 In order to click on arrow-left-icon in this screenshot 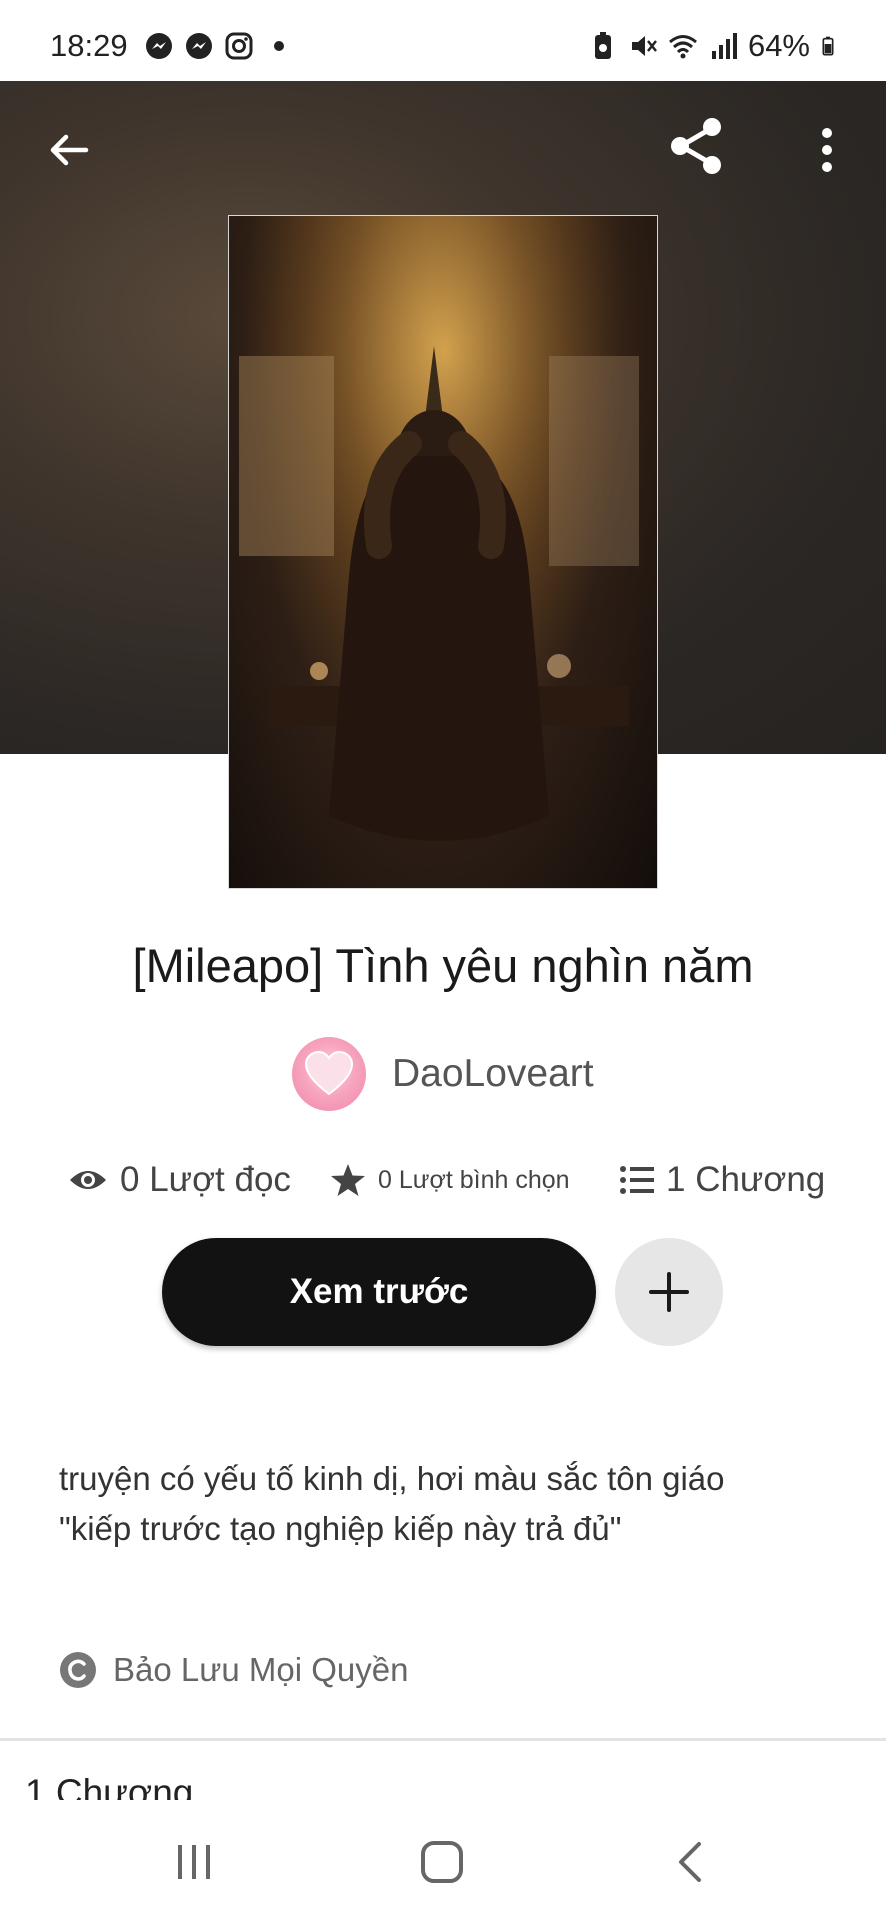, I will do `click(69, 150)`.